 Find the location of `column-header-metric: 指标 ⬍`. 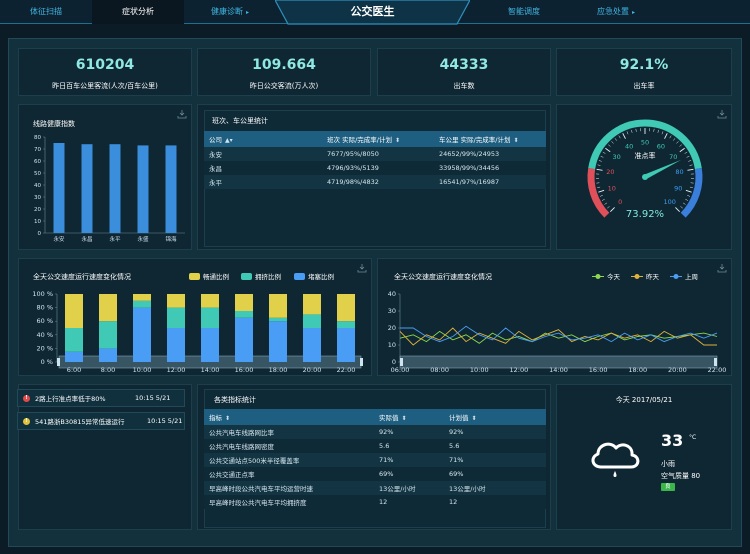

column-header-metric: 指标 ⬍ is located at coordinates (289, 417).